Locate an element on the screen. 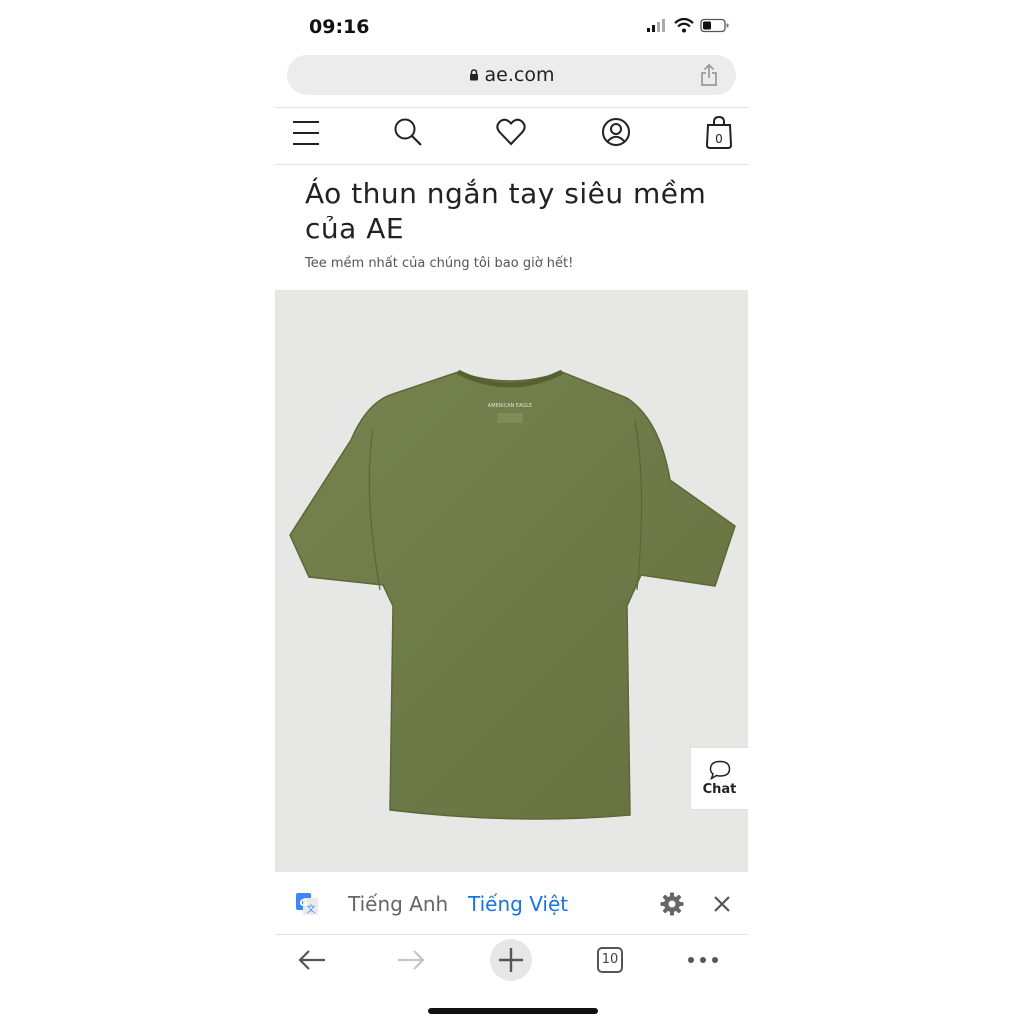  tab-count-button: 10 is located at coordinates (610, 960).